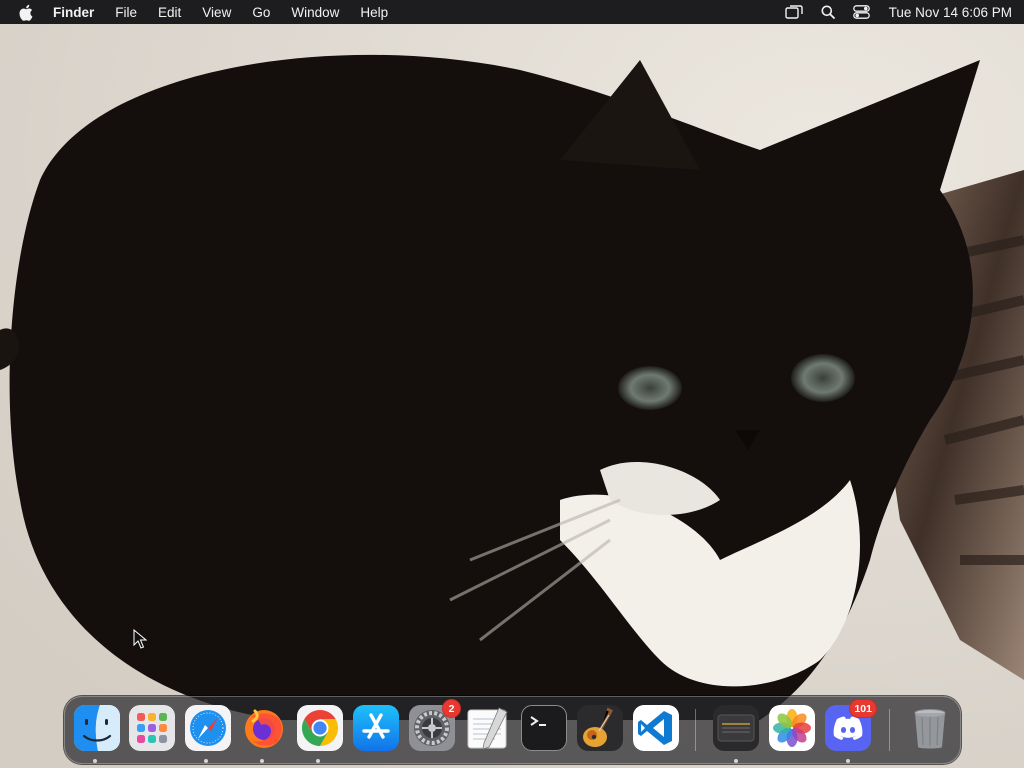 This screenshot has height=768, width=1024. Describe the element at coordinates (435, 725) in the screenshot. I see `dock-app-system-settings: 2` at that location.